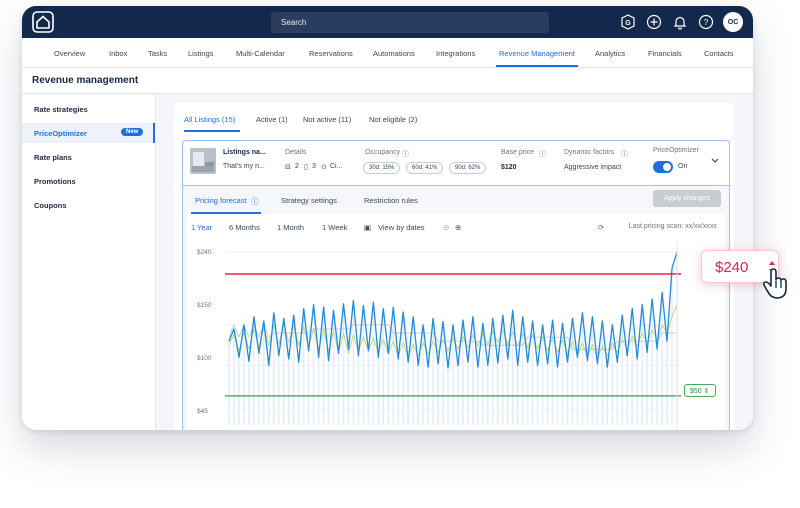 This screenshot has height=508, width=800. I want to click on page-title: Revenue management, so click(85, 80).